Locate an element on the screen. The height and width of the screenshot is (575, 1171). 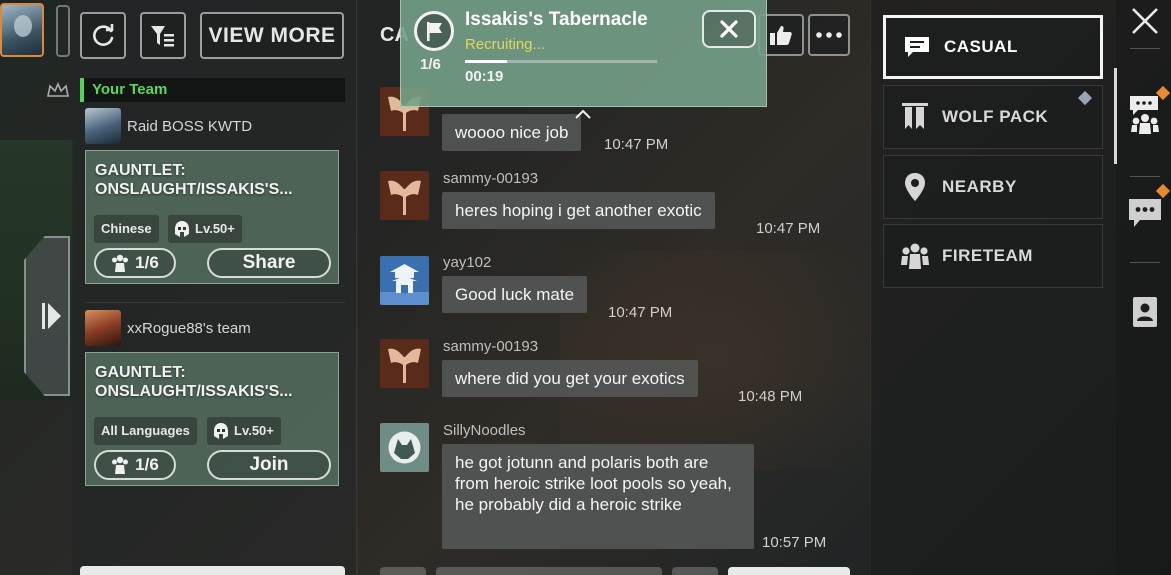
refresh-button is located at coordinates (103, 35).